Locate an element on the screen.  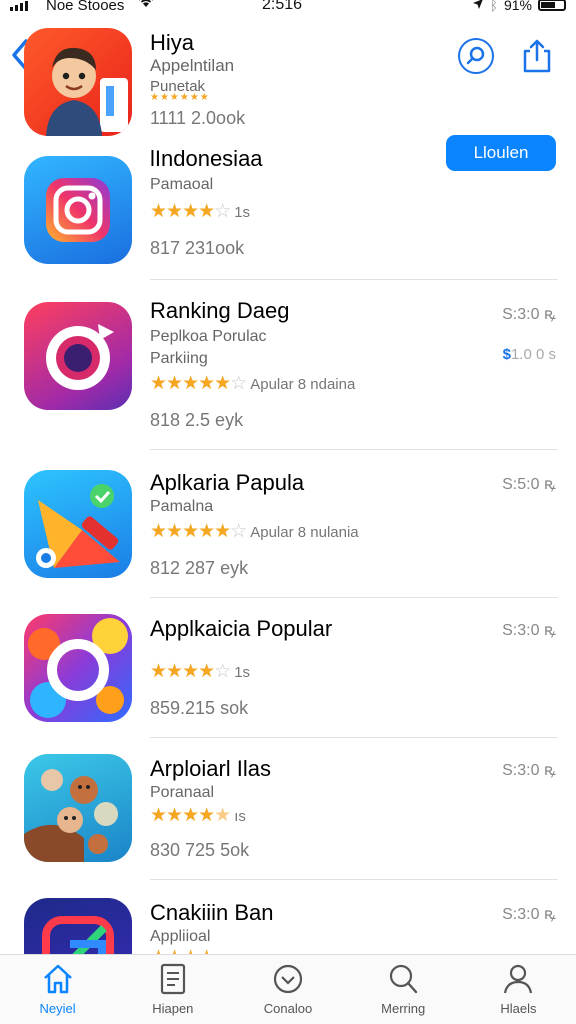
tab-documents: Hiapen is located at coordinates (172, 989).